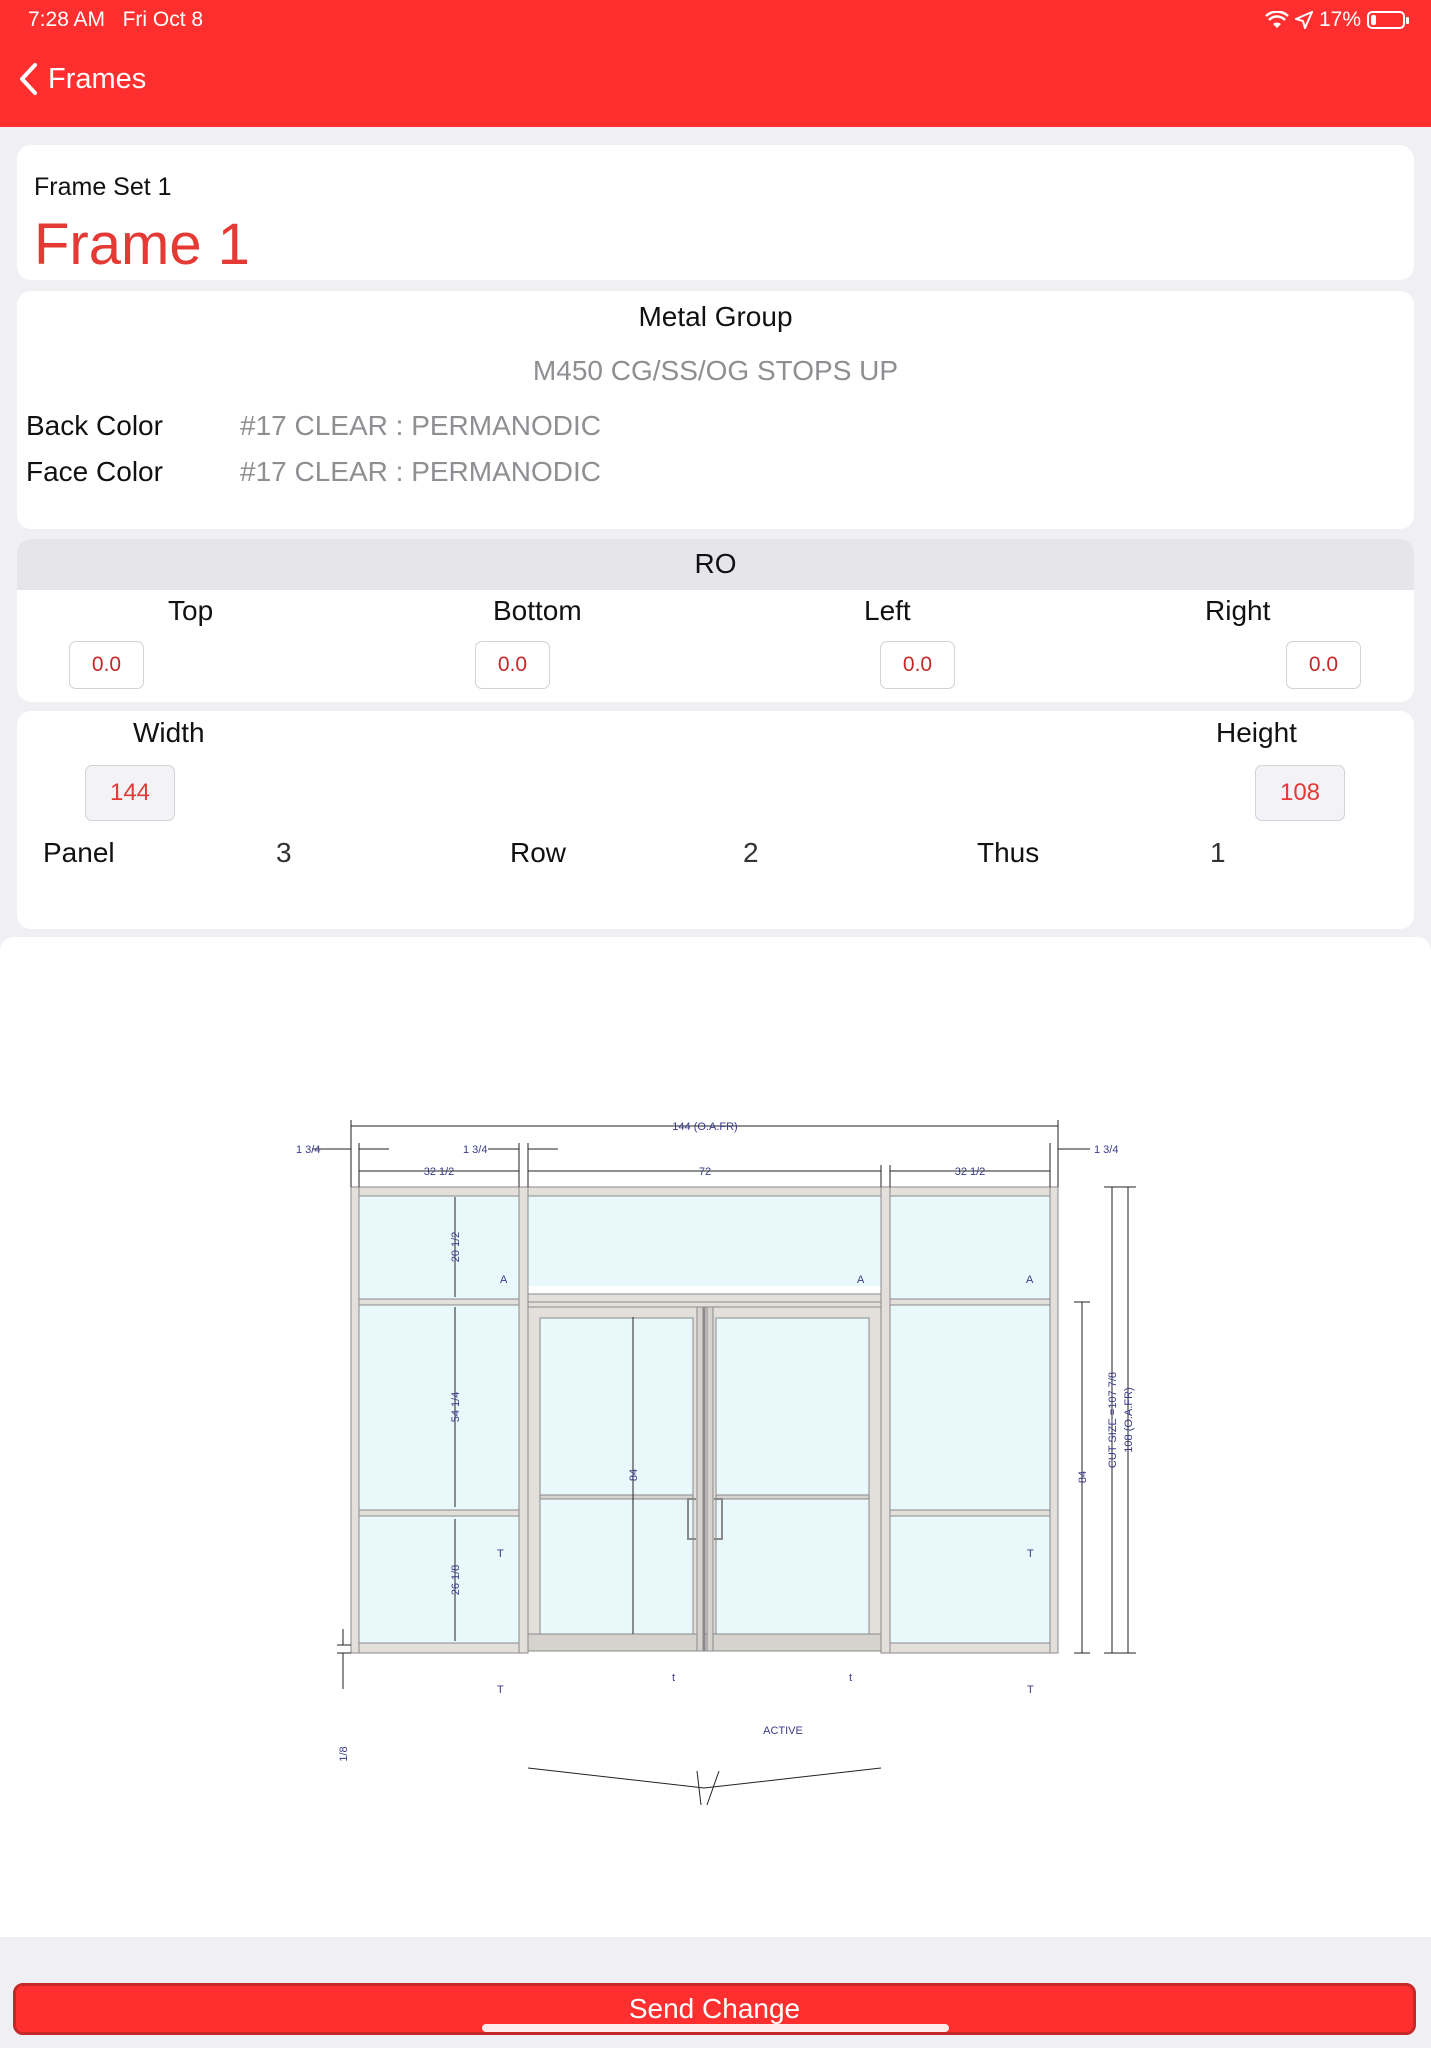 The height and width of the screenshot is (2048, 1431). I want to click on status-date: Fri Oct 8, so click(163, 19).